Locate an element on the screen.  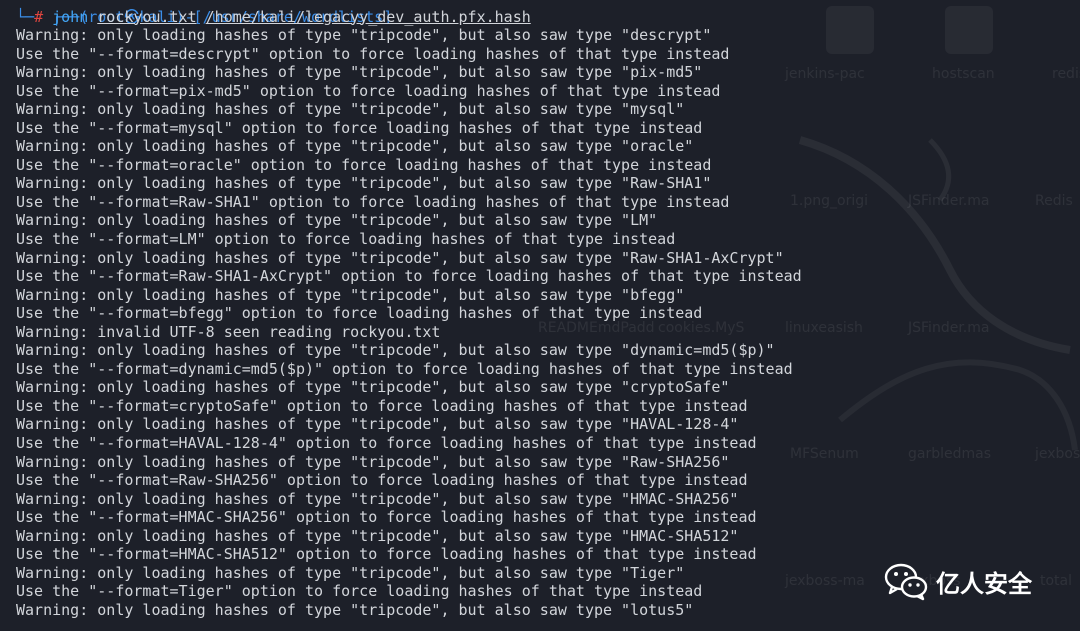
command-name: john is located at coordinates (70, 16).